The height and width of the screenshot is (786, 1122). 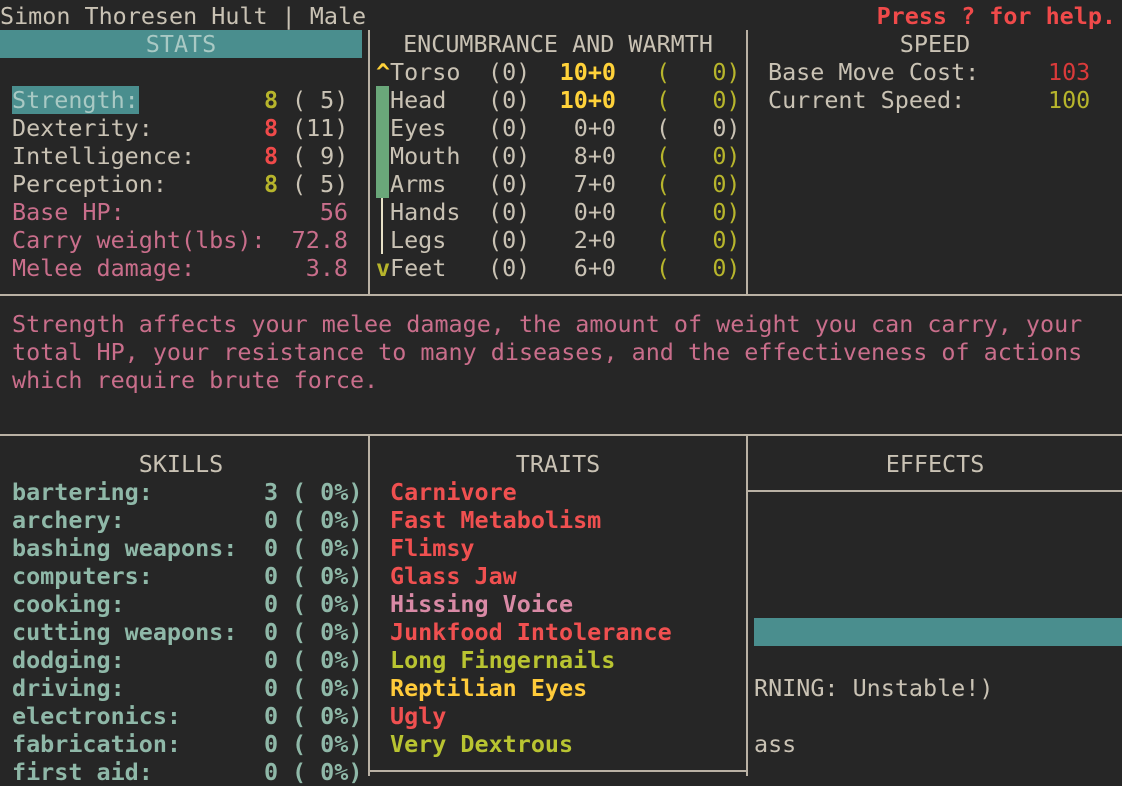 I want to click on encumbrance-row: Feet (0) 6+0 ( 0), so click(x=558, y=268).